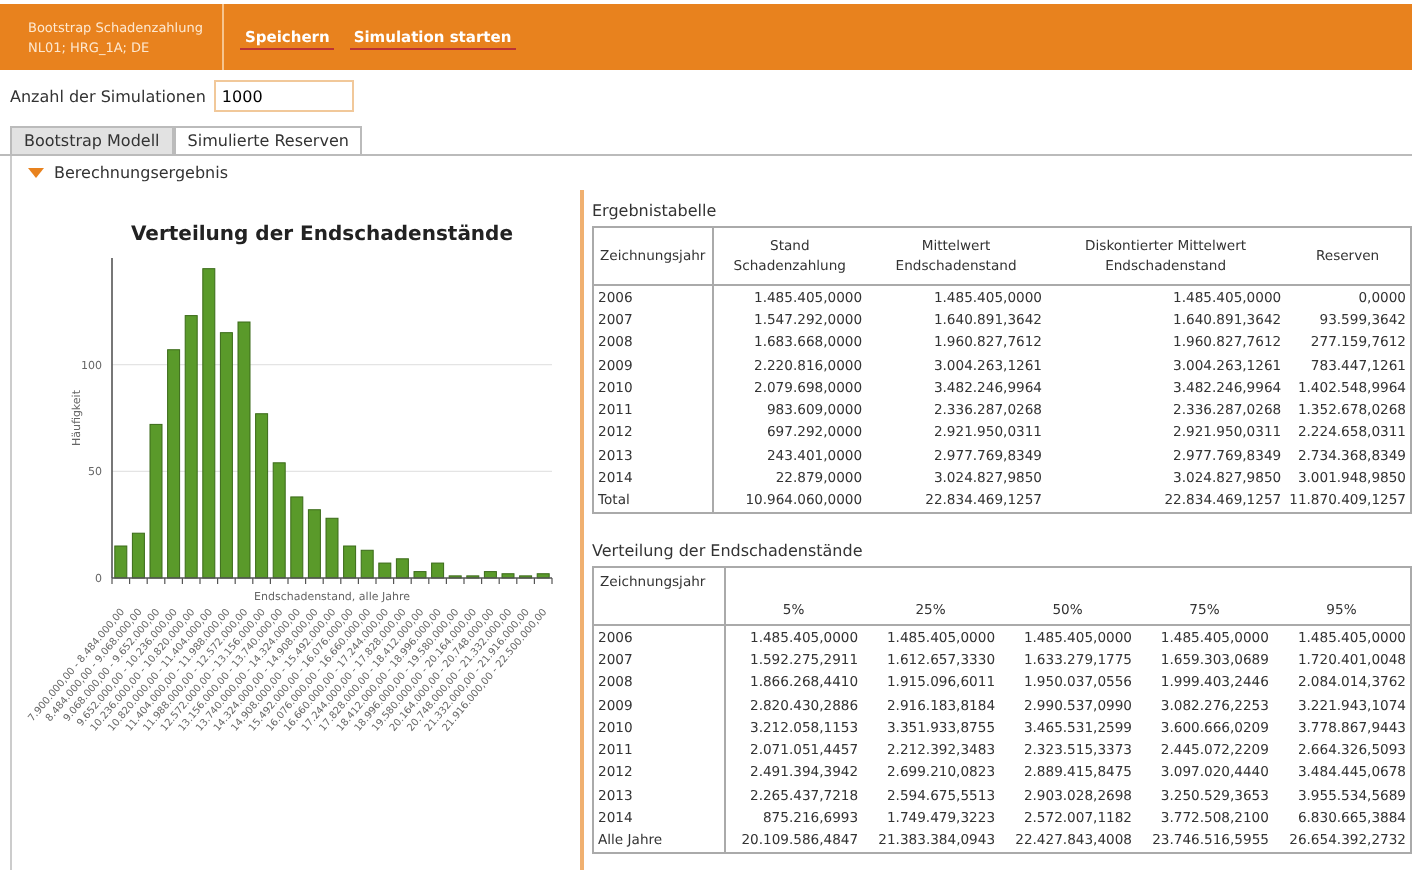 The image size is (1412, 886). What do you see at coordinates (92, 140) in the screenshot?
I see `tab: Bootstrap Modell` at bounding box center [92, 140].